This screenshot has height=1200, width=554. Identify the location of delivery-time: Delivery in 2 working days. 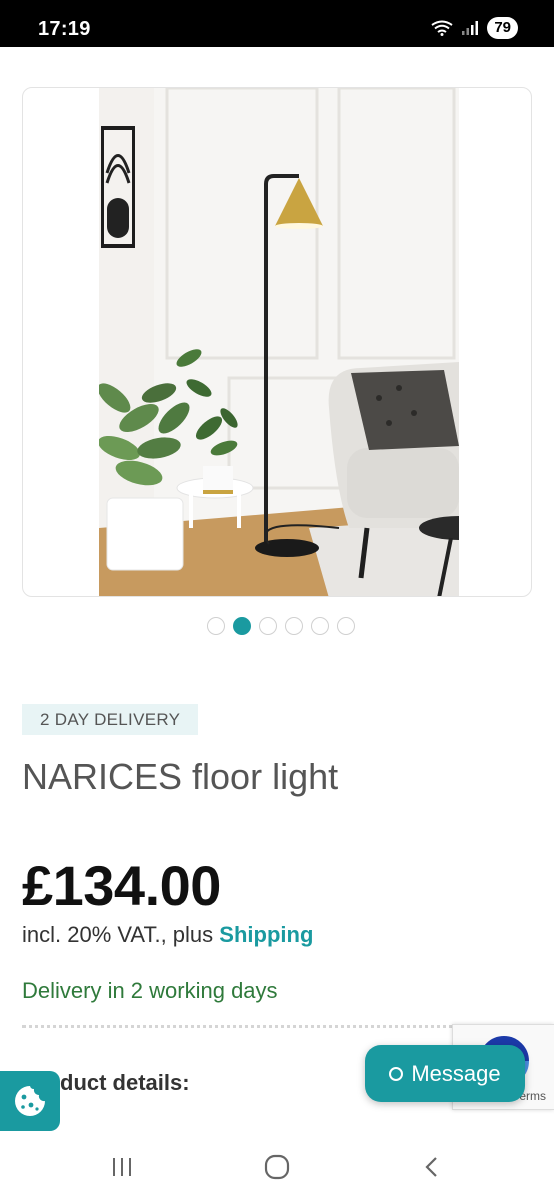
(150, 990).